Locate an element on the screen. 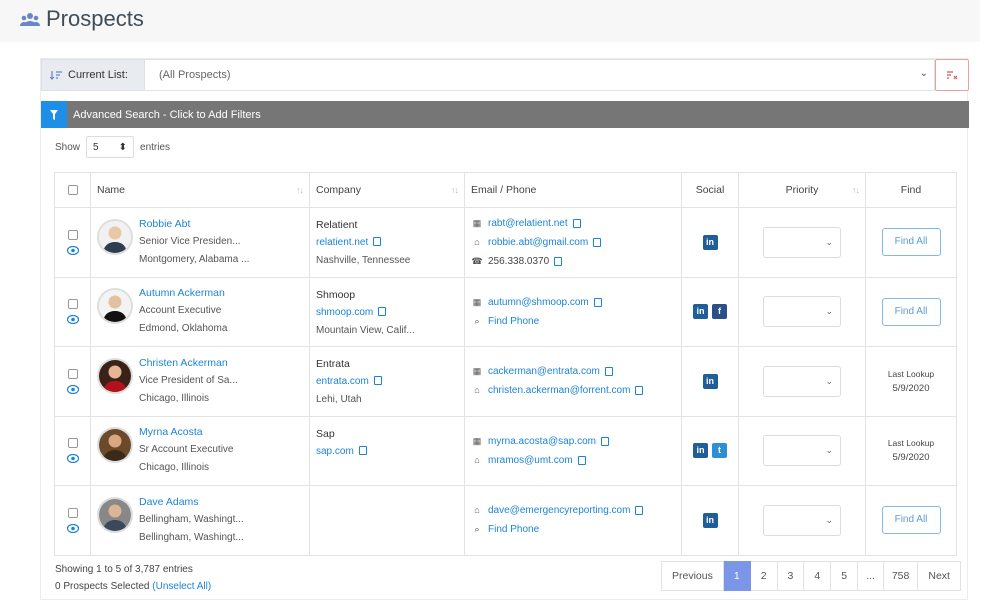 The width and height of the screenshot is (1000, 600). pagination: Previous 1 2 3 4 5... 758 Next is located at coordinates (811, 576).